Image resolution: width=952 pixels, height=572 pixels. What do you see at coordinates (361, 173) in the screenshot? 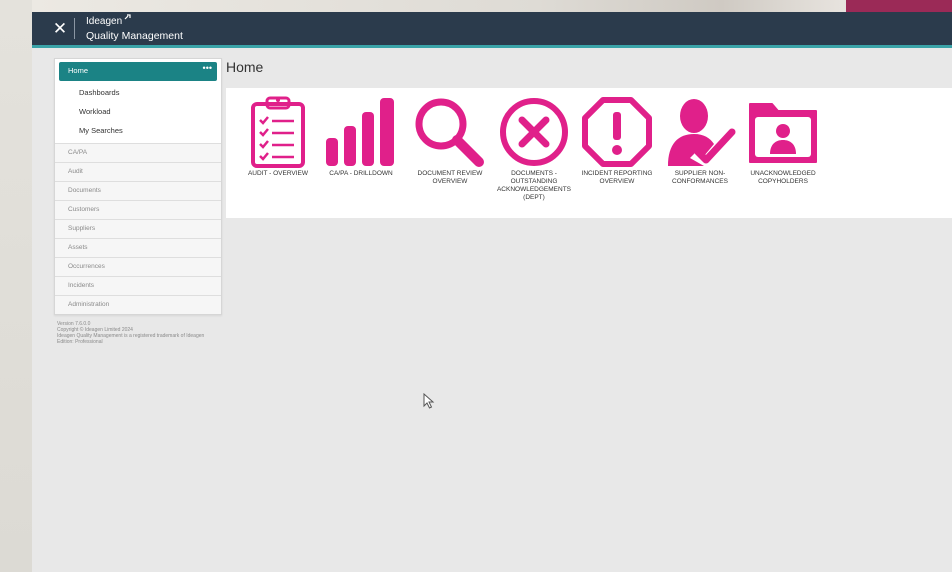
I see `tile-label: CA/PA - DRILLDOWN` at bounding box center [361, 173].